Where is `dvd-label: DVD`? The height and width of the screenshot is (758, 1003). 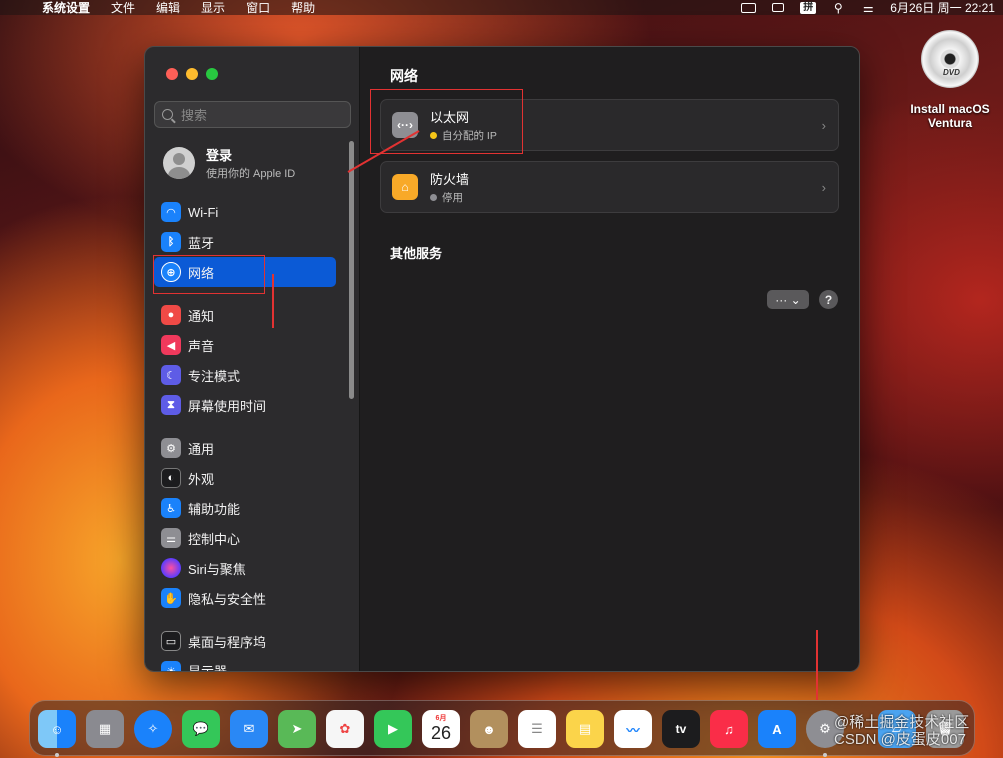 dvd-label: DVD is located at coordinates (951, 72).